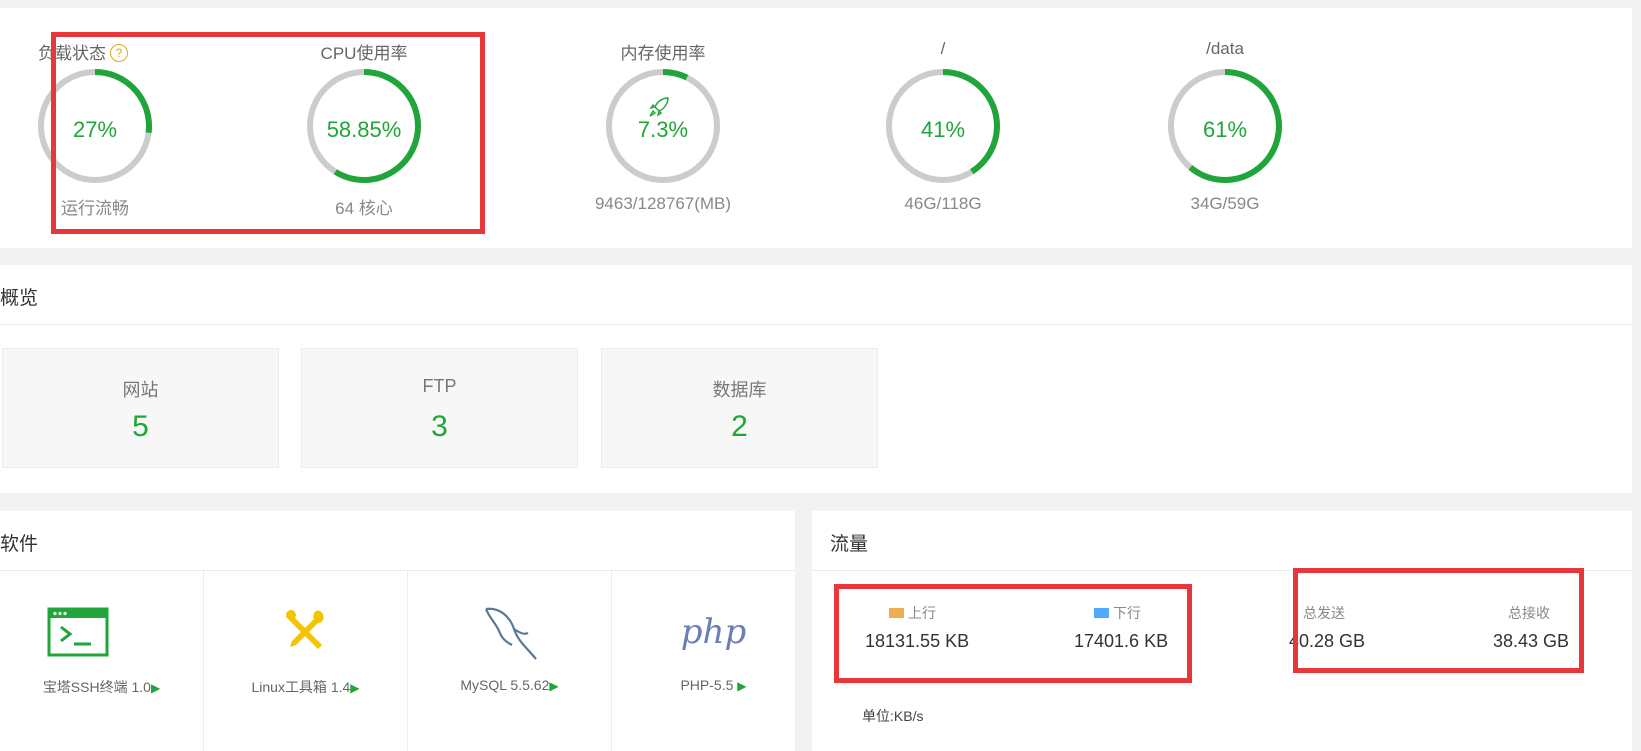 The image size is (1641, 751). Describe the element at coordinates (1529, 613) in the screenshot. I see `total-received-label: 总接收` at that location.